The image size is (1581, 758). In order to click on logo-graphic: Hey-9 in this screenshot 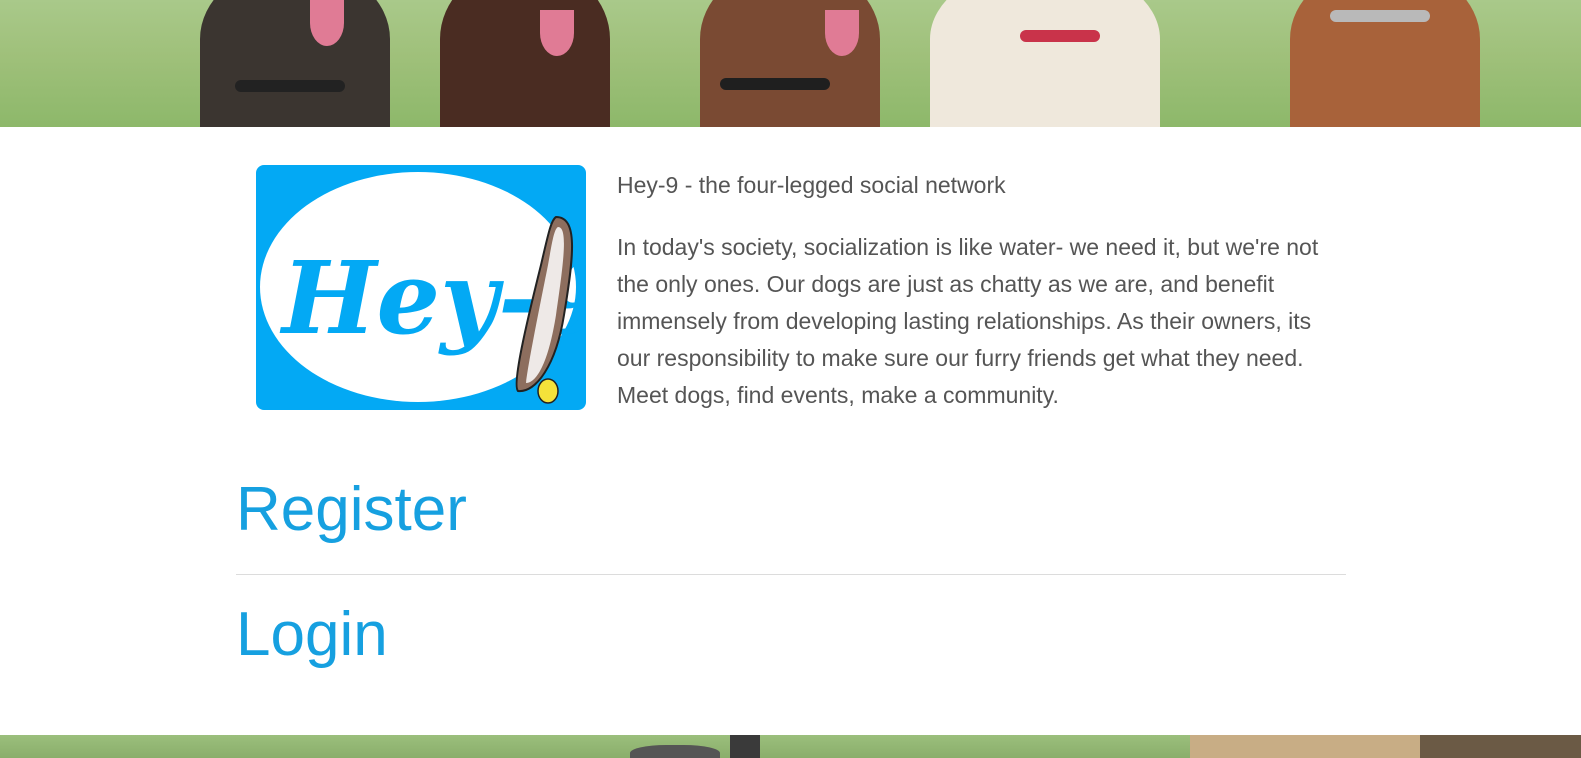, I will do `click(423, 288)`.